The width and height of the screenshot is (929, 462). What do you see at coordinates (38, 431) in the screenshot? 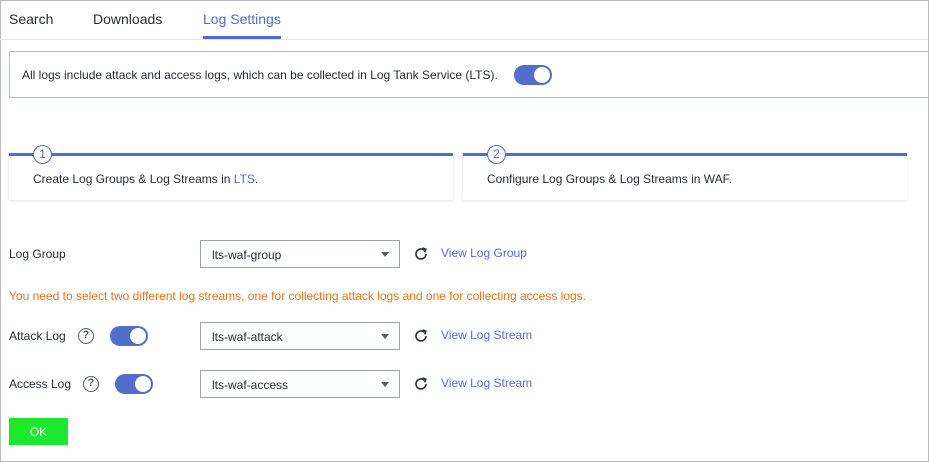
I see `ok-button: OK` at bounding box center [38, 431].